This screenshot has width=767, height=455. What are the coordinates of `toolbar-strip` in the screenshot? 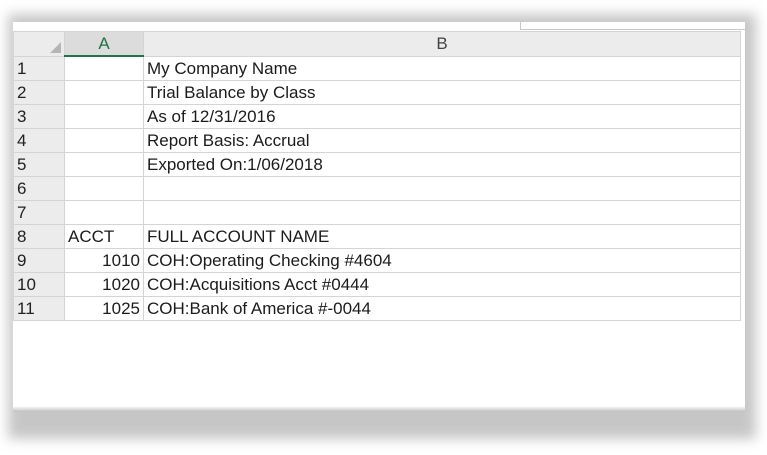 It's located at (379, 26).